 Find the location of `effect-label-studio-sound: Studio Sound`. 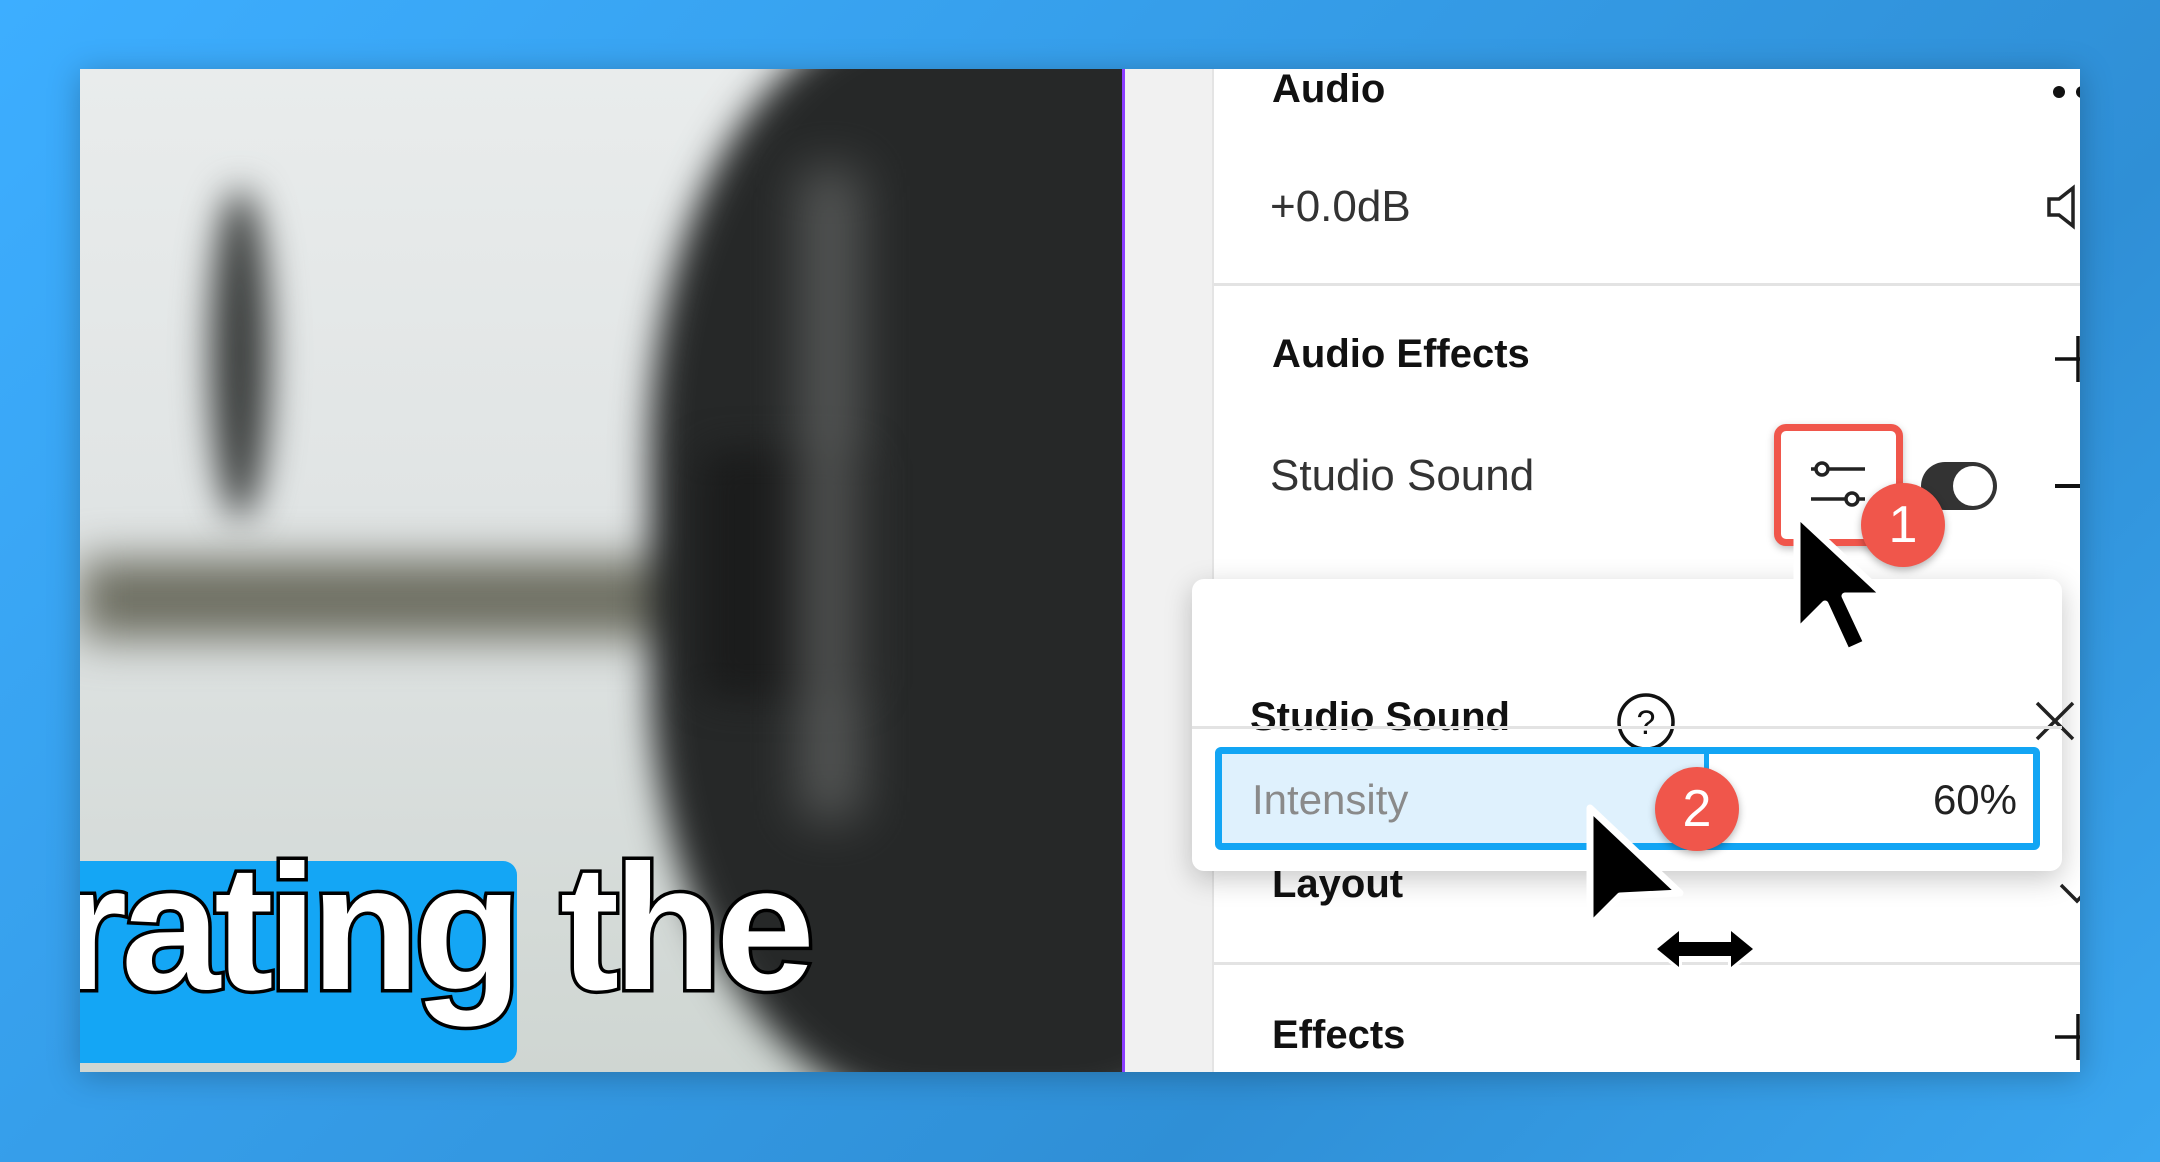

effect-label-studio-sound: Studio Sound is located at coordinates (1402, 475).